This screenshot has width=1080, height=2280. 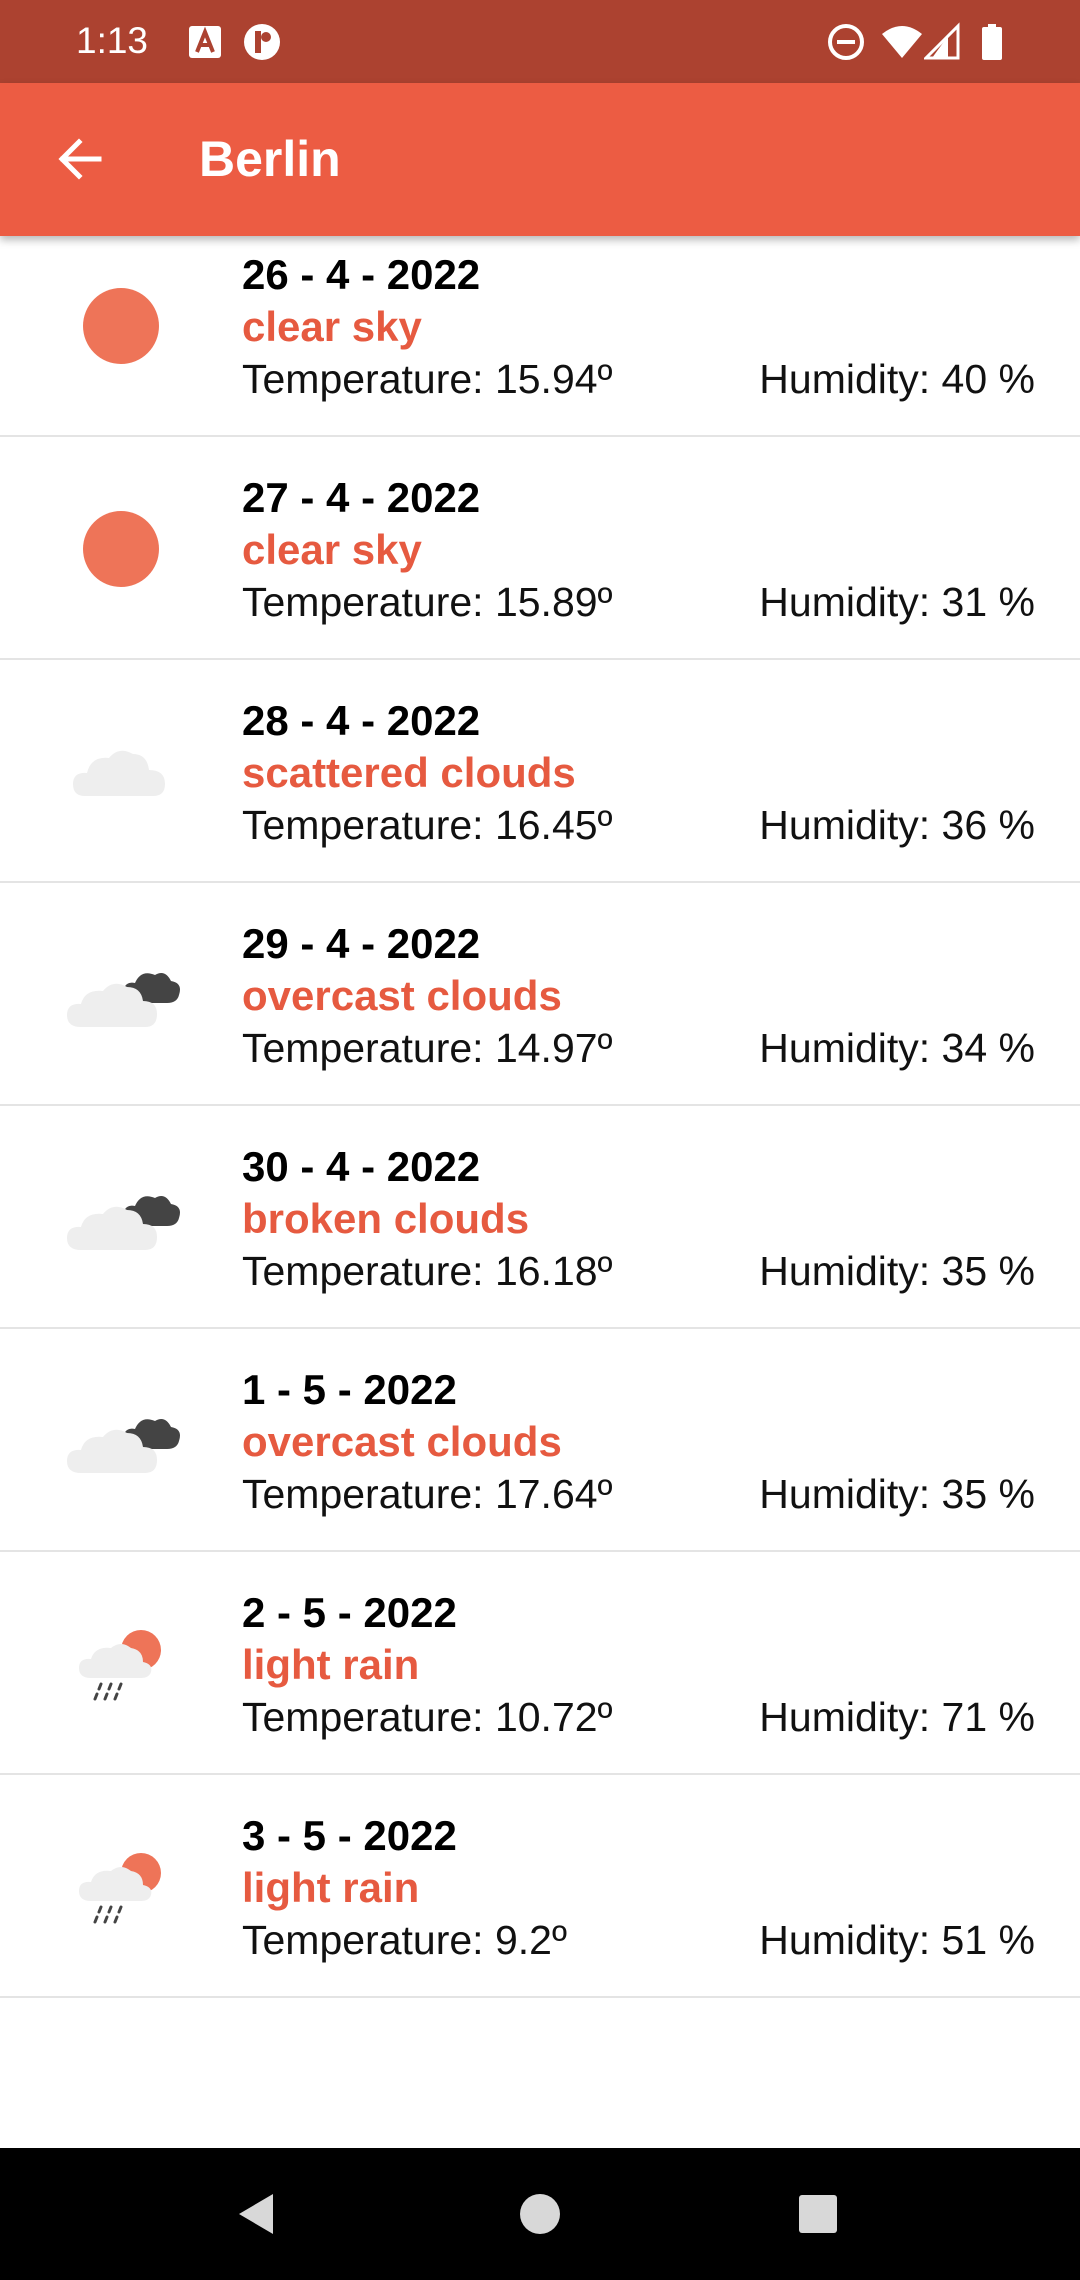 I want to click on status-bar: 1:13, so click(x=540, y=41).